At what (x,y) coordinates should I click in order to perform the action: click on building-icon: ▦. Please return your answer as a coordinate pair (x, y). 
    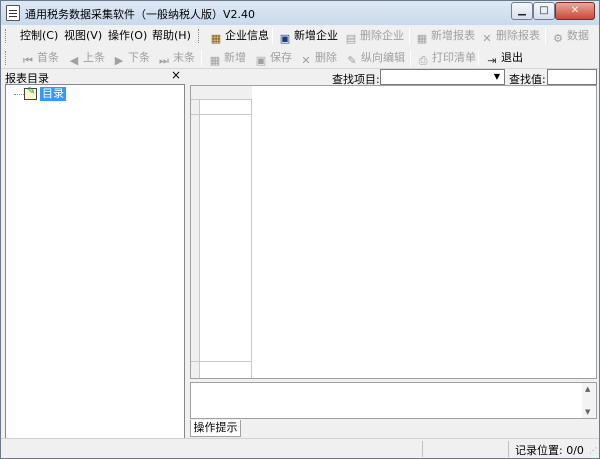
    Looking at the image, I should click on (216, 38).